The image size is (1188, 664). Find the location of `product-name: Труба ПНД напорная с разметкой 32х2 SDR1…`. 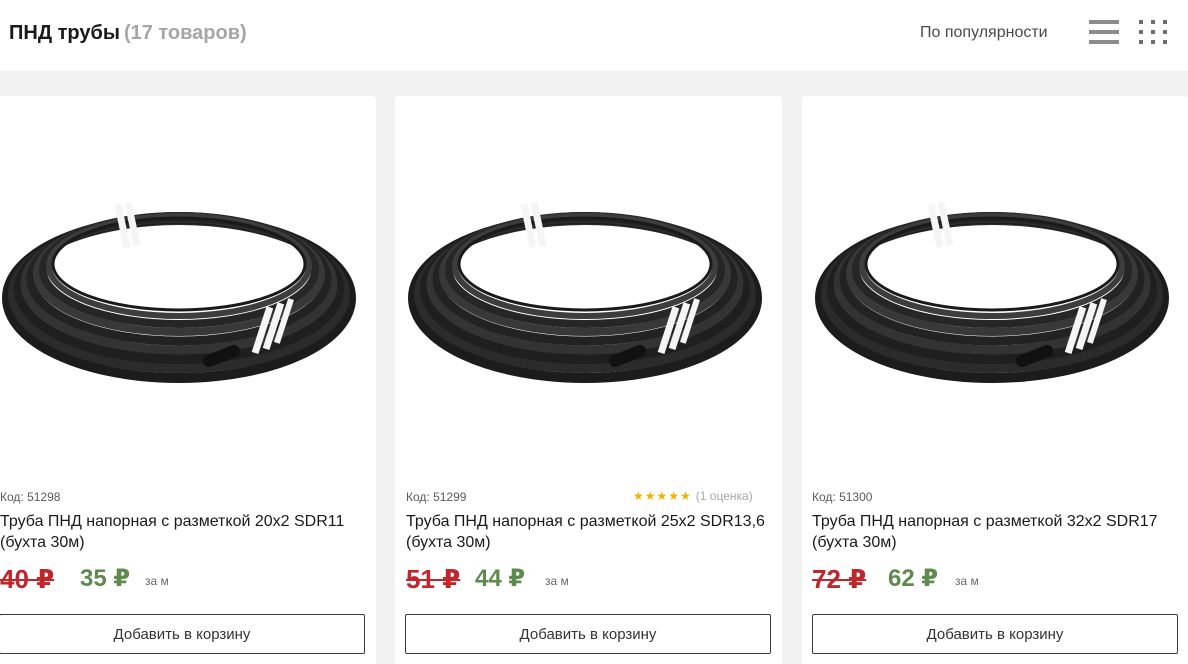

product-name: Труба ПНД напорная с разметкой 32х2 SDR1… is located at coordinates (997, 532).